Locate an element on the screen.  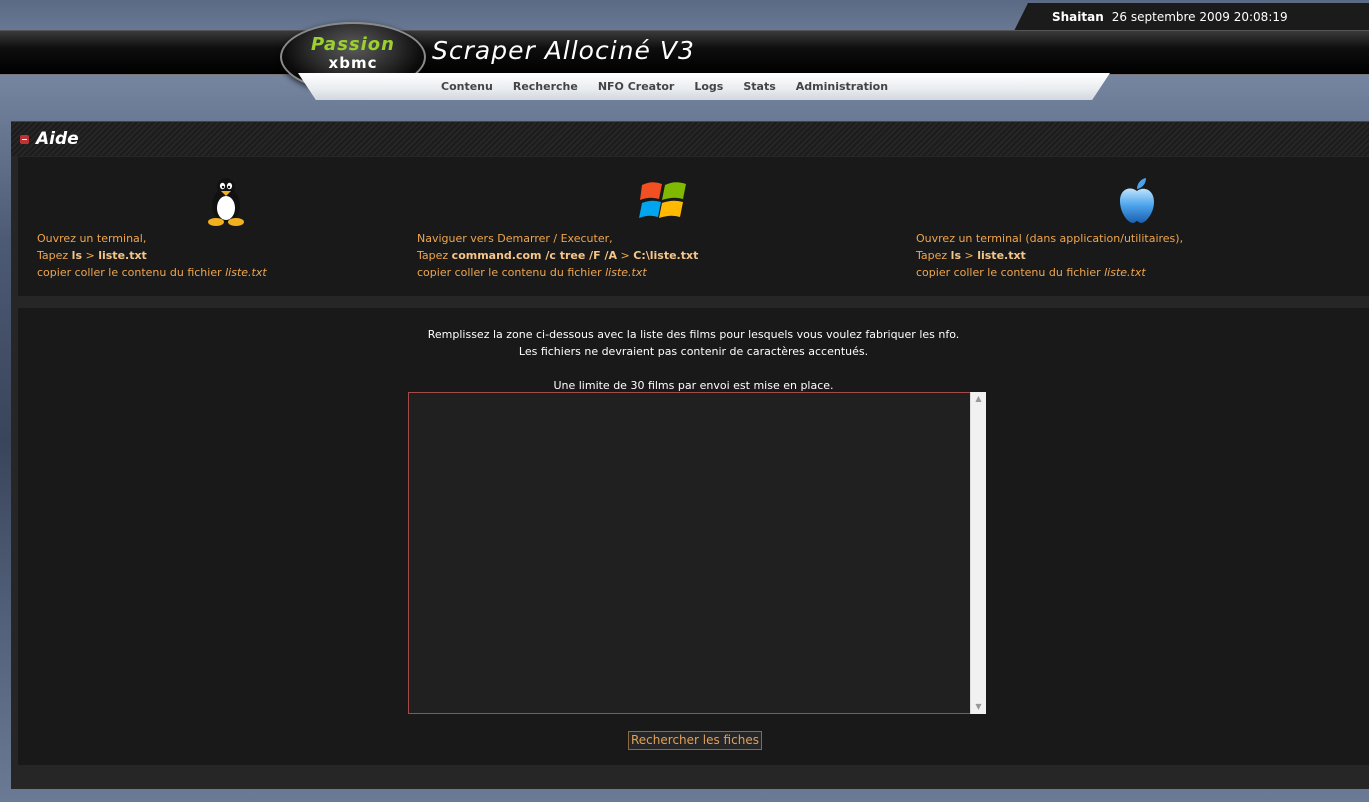
windows-logo-icon is located at coordinates (662, 200).